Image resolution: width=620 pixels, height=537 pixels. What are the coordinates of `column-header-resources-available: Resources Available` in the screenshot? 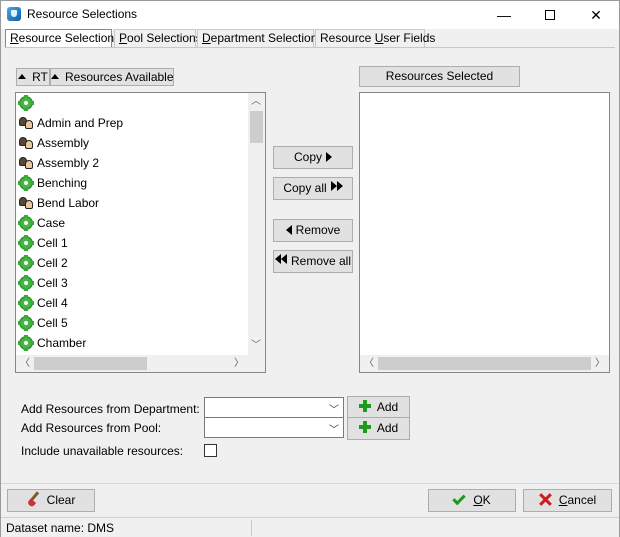 It's located at (112, 77).